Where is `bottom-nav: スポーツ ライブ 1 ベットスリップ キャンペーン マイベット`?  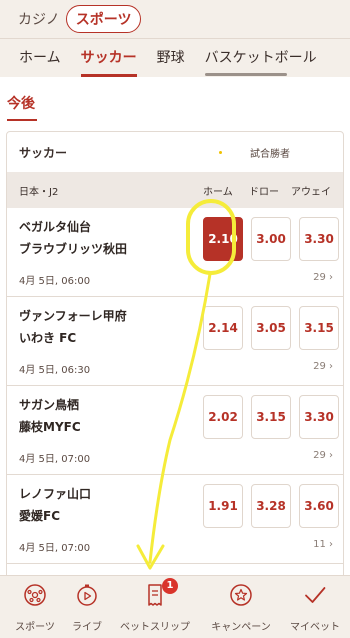 bottom-nav: スポーツ ライブ 1 ベットスリップ キャンペーン マイベット is located at coordinates (175, 606).